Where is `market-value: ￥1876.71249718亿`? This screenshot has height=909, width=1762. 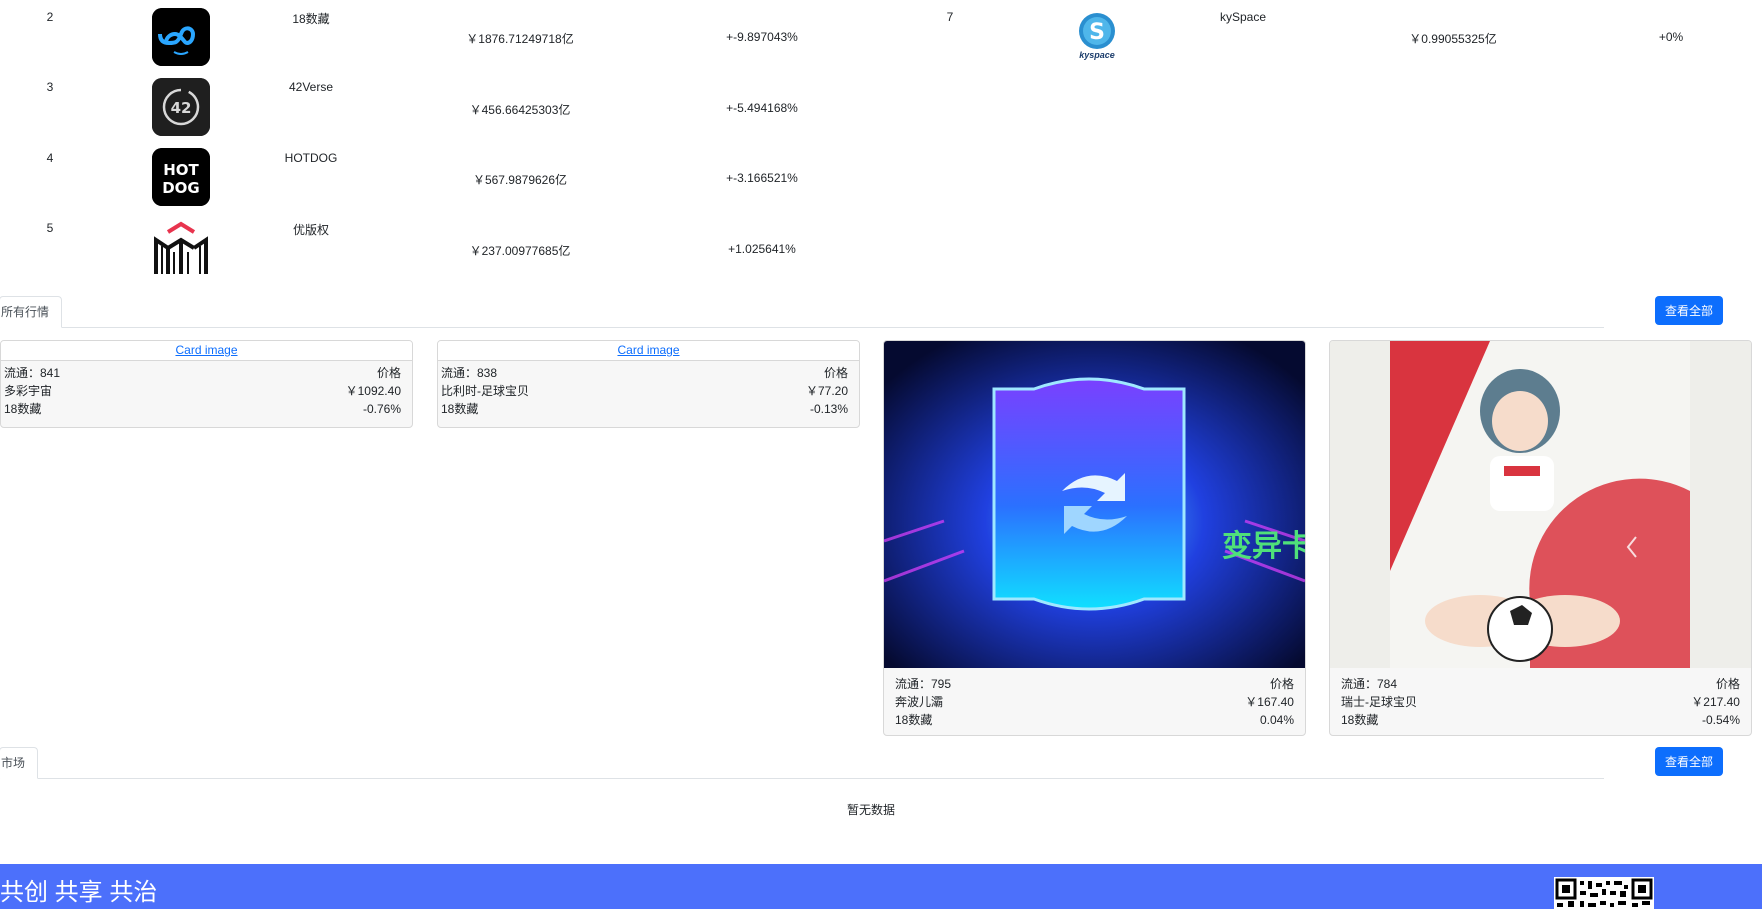
market-value: ￥1876.71249718亿 is located at coordinates (520, 39).